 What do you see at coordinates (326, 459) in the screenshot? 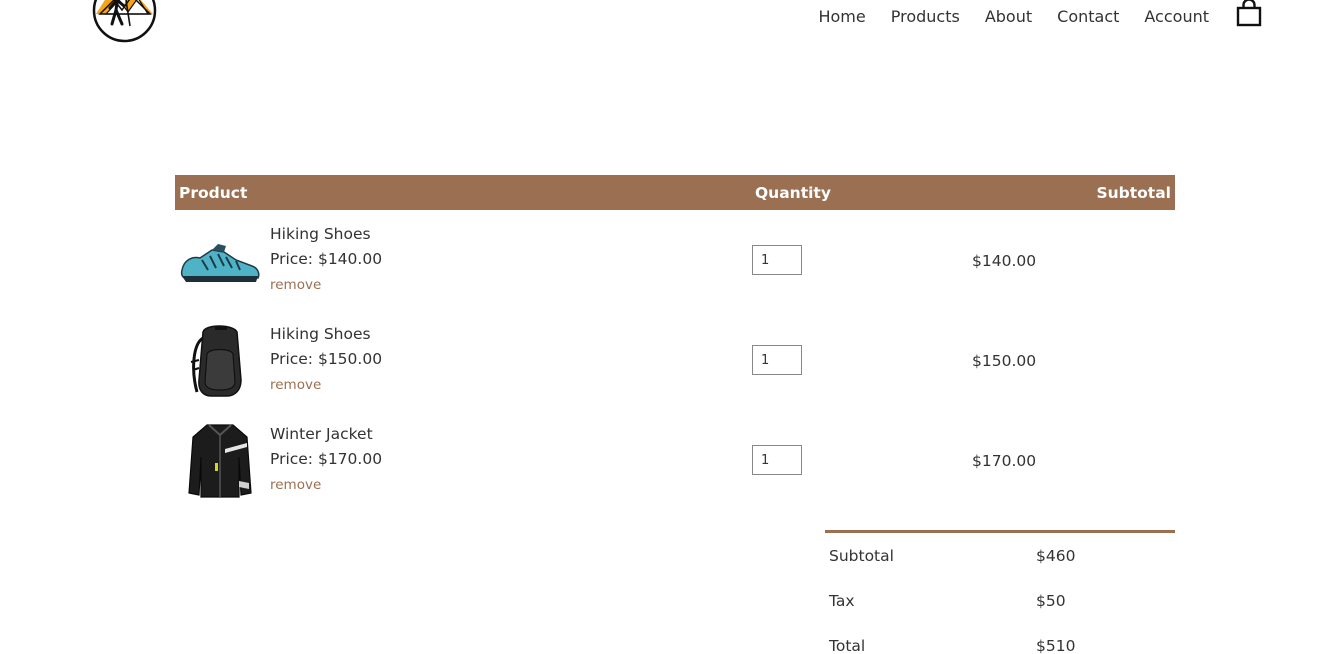
I see `product-price: Price: $170.00` at bounding box center [326, 459].